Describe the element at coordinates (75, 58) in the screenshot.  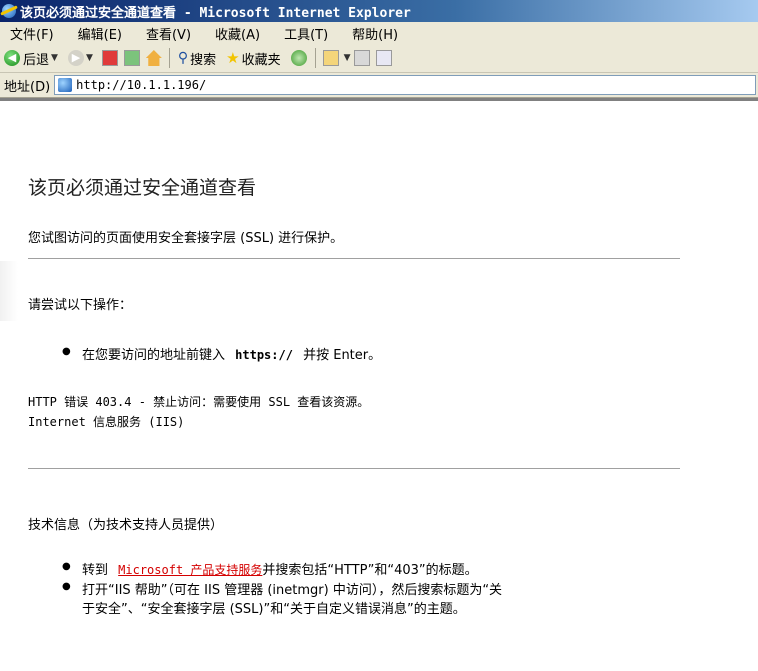
I see `forward-arrow-icon: ▶` at that location.